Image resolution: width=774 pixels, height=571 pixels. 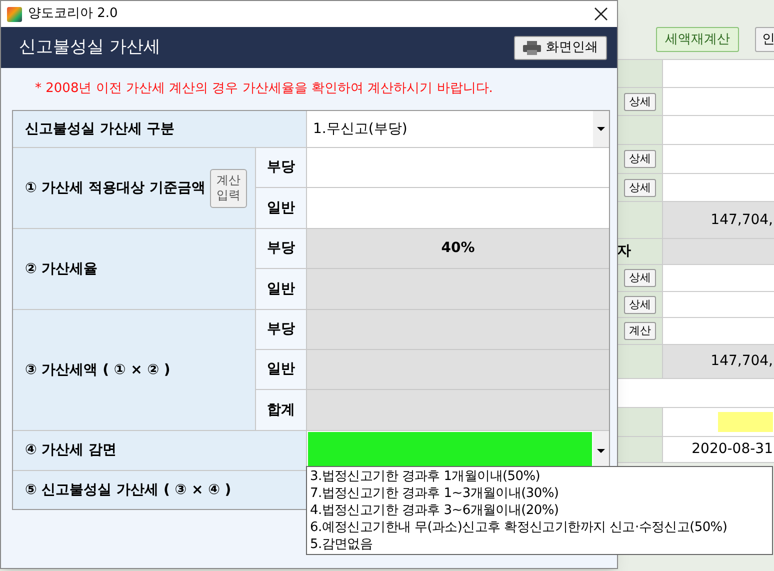 What do you see at coordinates (624, 251) in the screenshot?
I see `row-label: 자` at bounding box center [624, 251].